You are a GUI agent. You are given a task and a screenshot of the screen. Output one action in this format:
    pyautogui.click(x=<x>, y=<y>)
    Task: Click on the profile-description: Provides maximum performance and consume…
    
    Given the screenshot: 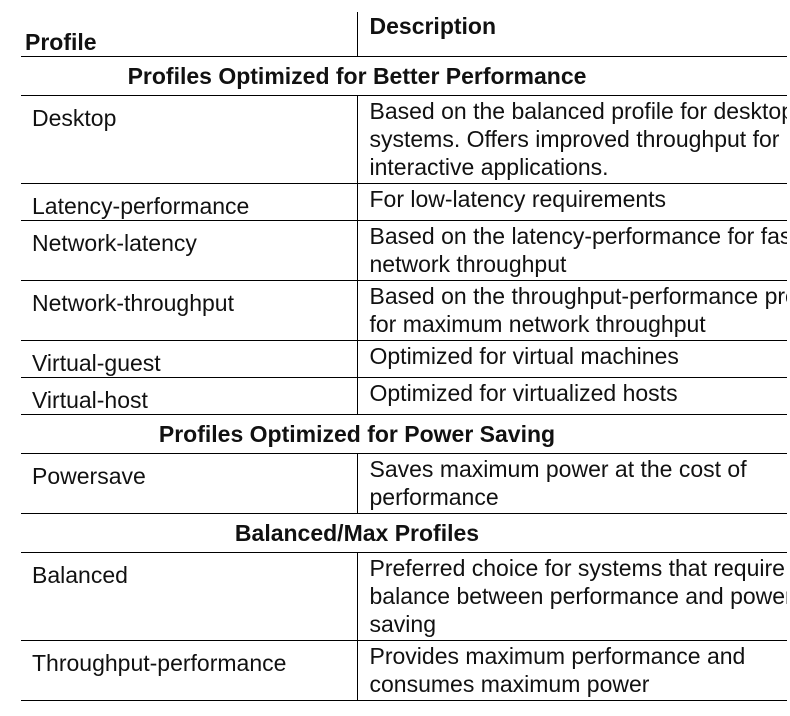 What is the action you would take?
    pyautogui.click(x=571, y=670)
    